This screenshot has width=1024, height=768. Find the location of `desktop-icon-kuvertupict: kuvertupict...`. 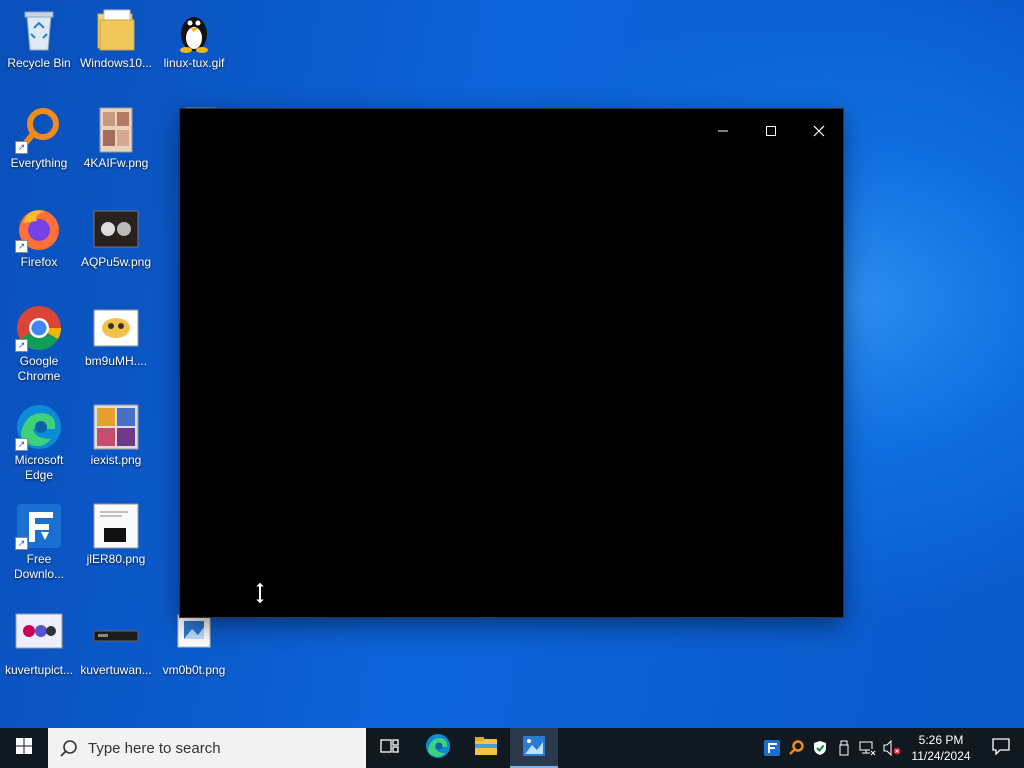

desktop-icon-kuvertupict: kuvertupict... is located at coordinates (39, 645).